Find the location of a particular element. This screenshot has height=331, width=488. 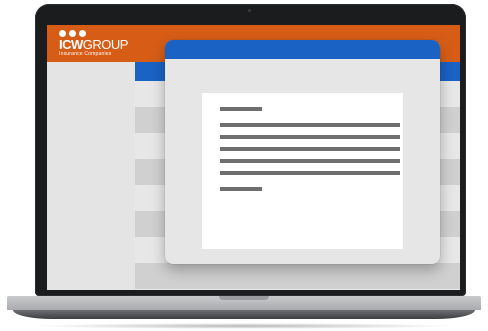

brand-logo: ICWGROUP Insurance Companies is located at coordinates (93, 43).